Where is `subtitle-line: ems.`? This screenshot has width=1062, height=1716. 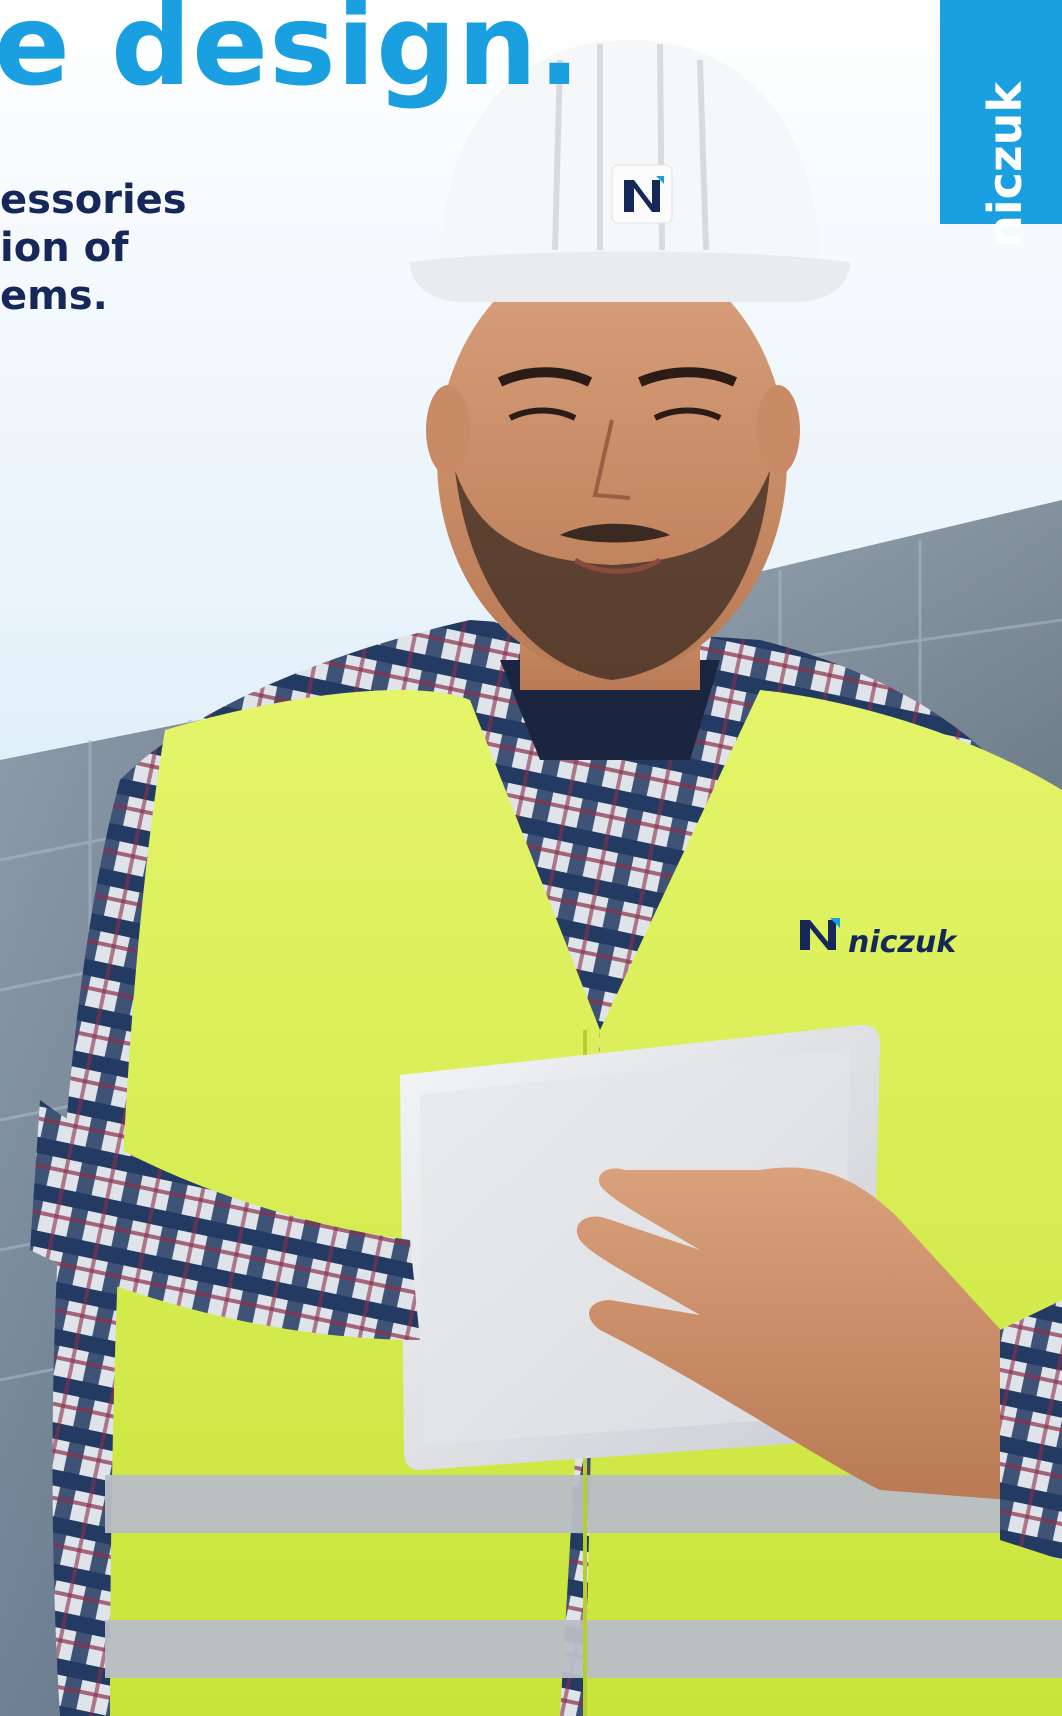 subtitle-line: ems. is located at coordinates (54, 296).